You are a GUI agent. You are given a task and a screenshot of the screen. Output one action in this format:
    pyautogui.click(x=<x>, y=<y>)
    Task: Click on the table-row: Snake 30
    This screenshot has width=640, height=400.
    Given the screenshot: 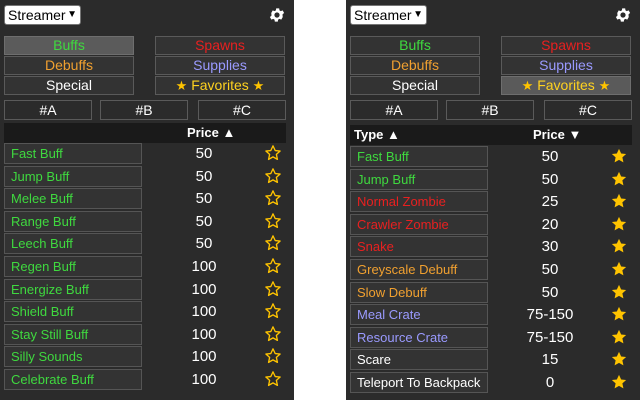 What is the action you would take?
    pyautogui.click(x=491, y=246)
    